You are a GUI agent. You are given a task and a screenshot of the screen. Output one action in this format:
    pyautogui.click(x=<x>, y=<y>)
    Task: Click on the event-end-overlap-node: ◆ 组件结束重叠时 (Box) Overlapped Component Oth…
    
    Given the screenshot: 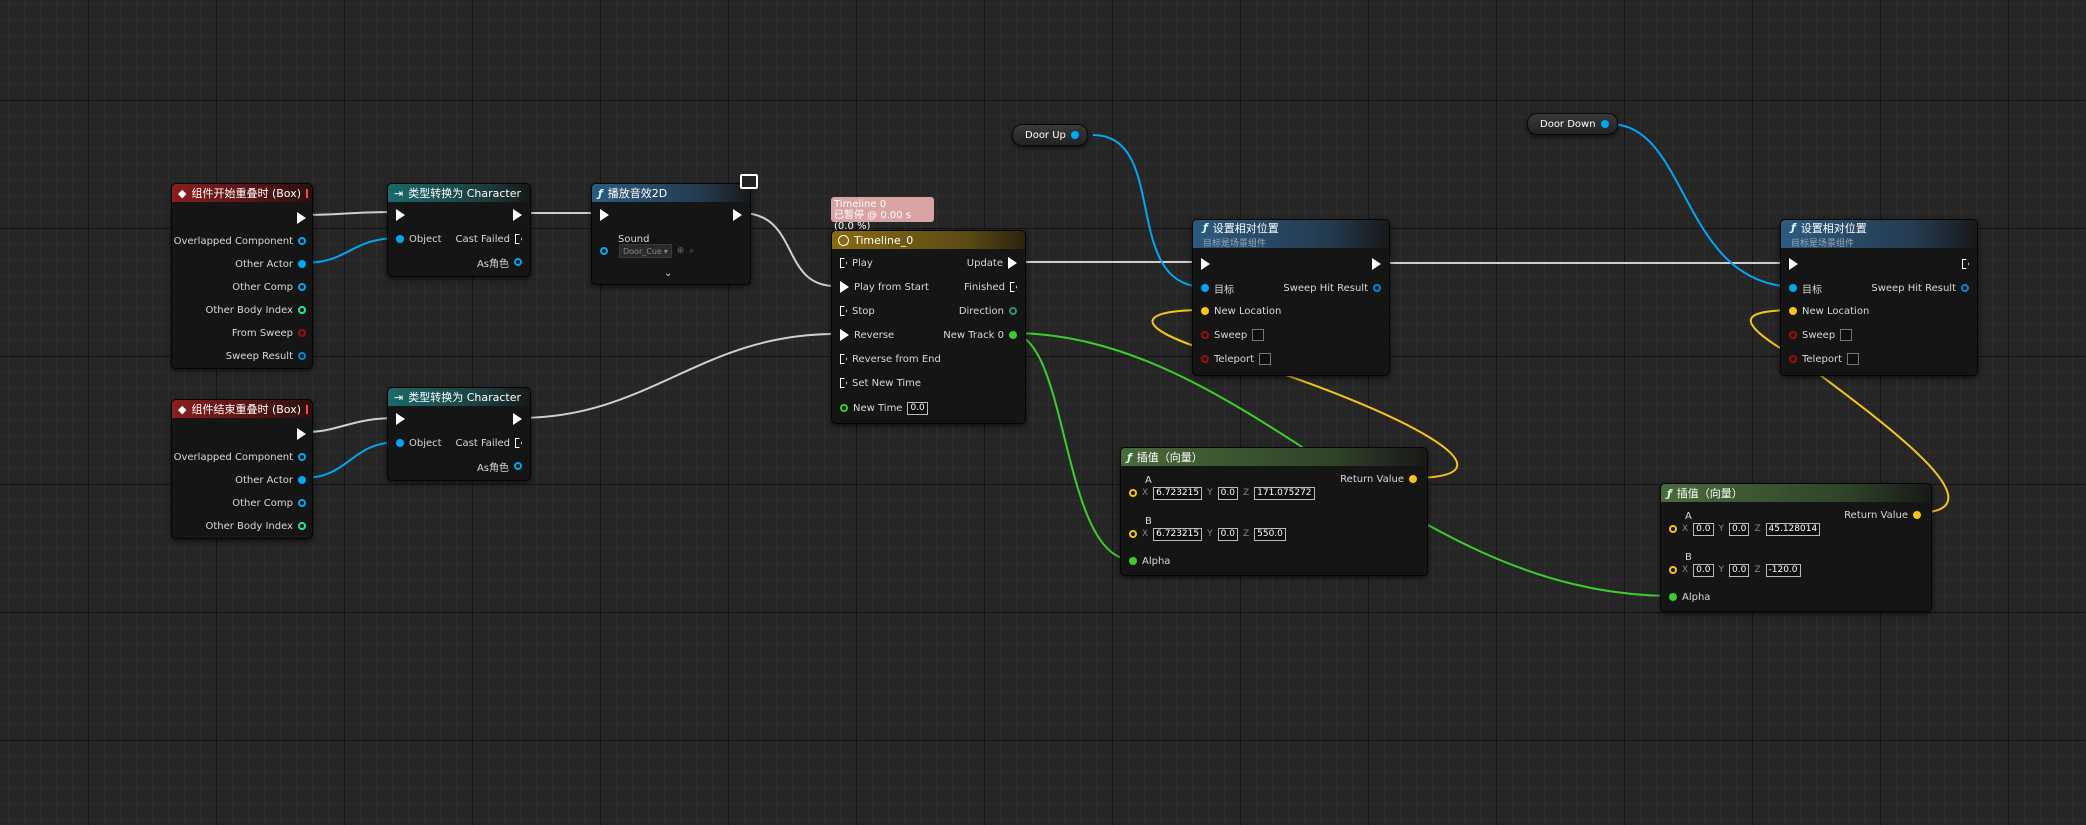 What is the action you would take?
    pyautogui.click(x=242, y=469)
    